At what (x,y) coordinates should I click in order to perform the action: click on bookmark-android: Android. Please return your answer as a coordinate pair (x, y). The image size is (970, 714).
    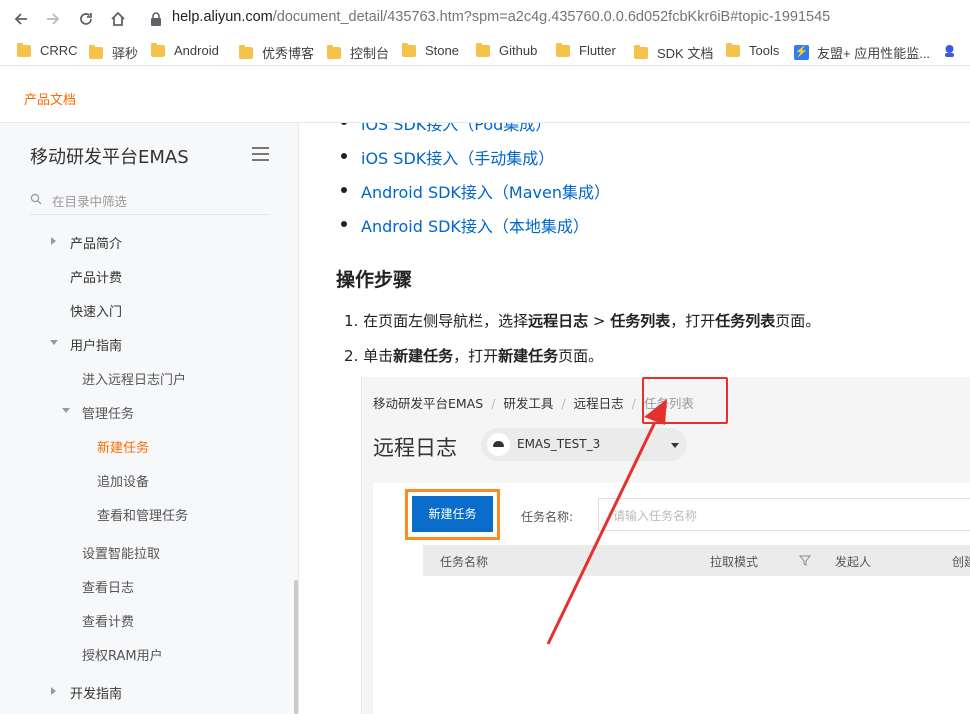
    Looking at the image, I should click on (185, 50).